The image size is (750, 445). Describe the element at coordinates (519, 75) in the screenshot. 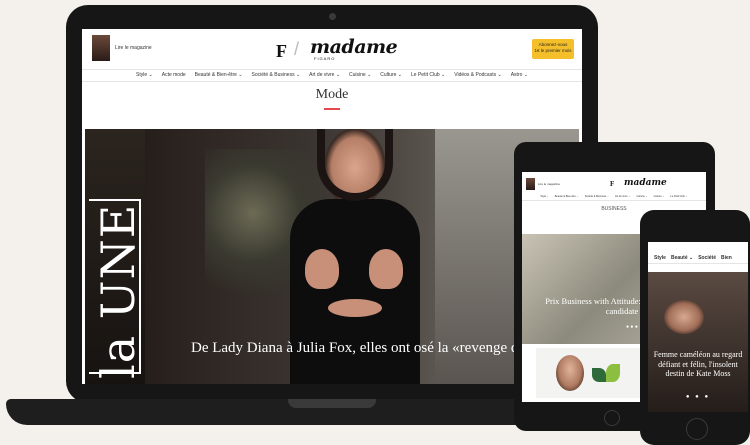

I see `nav-item-astro: Astro ⌄` at that location.